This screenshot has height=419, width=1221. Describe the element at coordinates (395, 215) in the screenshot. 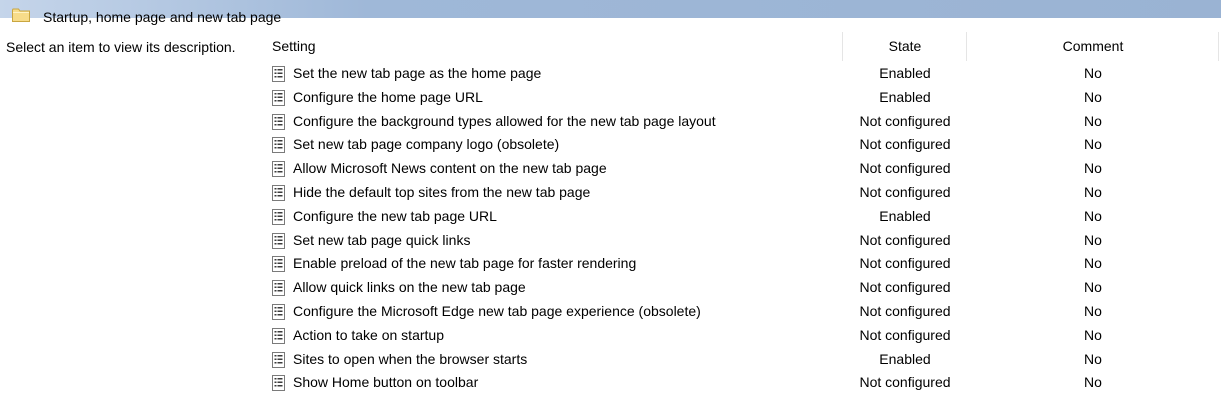

I see `setting-name: Configure the new tab page URL` at that location.